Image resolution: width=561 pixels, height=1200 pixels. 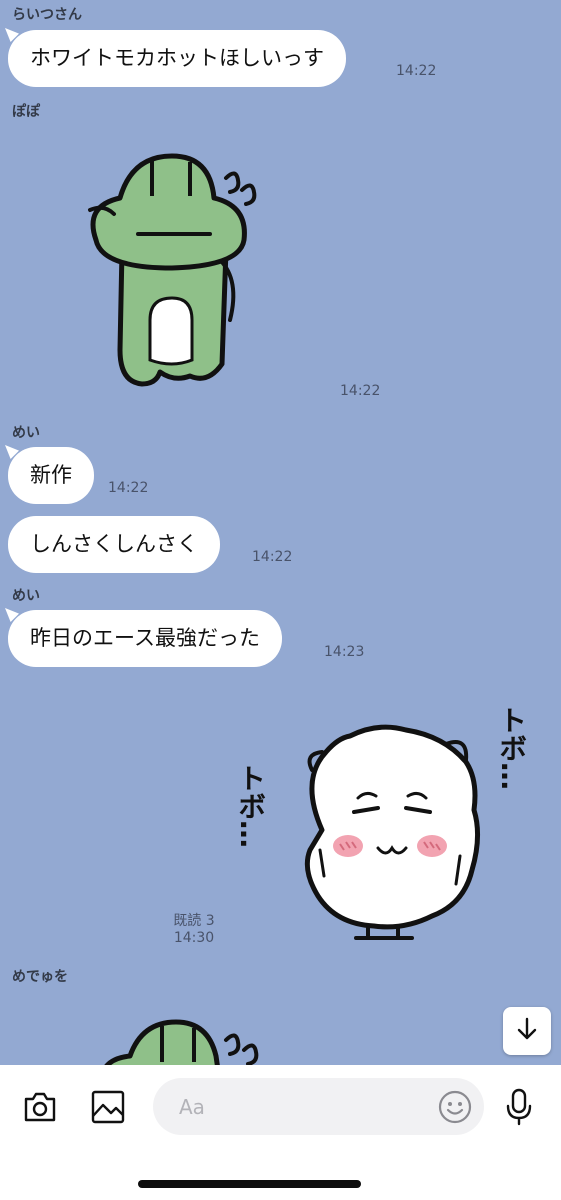 I want to click on message-time: 14:30, so click(x=194, y=938).